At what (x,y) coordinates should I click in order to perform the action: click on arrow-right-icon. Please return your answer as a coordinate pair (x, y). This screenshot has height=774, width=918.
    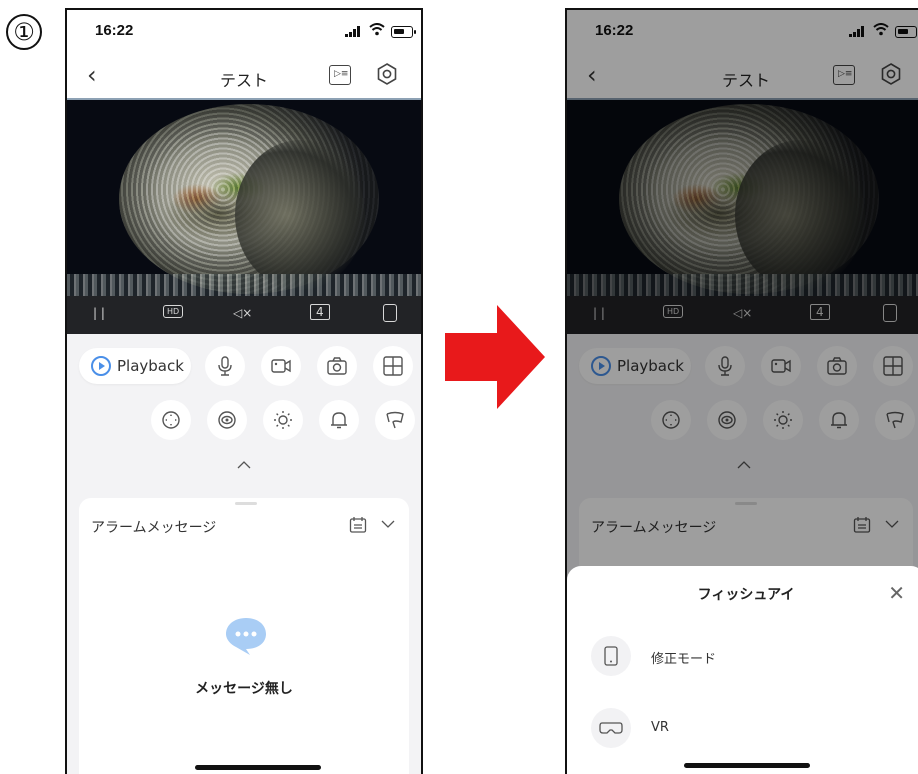
    Looking at the image, I should click on (495, 357).